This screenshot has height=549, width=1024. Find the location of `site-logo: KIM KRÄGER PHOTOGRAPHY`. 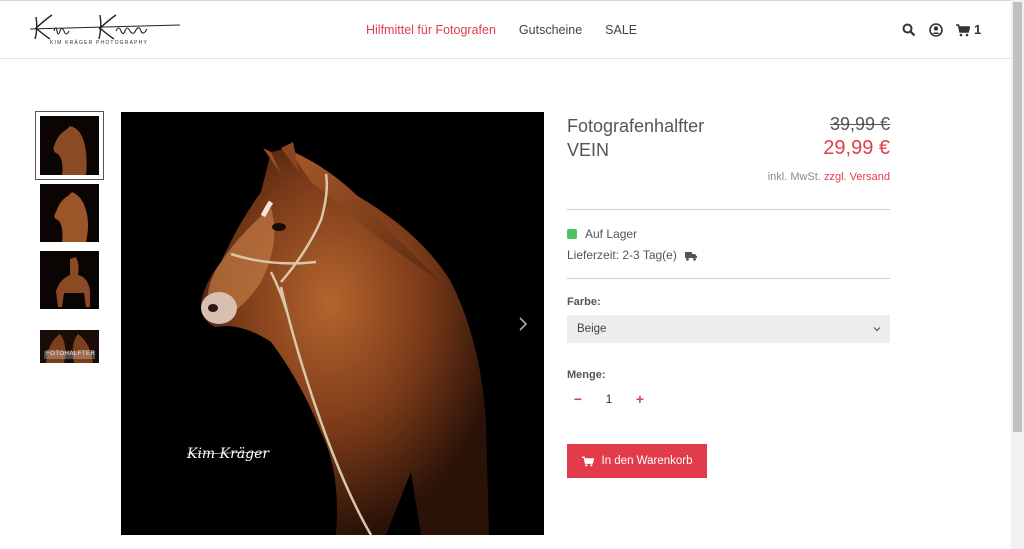

site-logo: KIM KRÄGER PHOTOGRAPHY is located at coordinates (107, 29).